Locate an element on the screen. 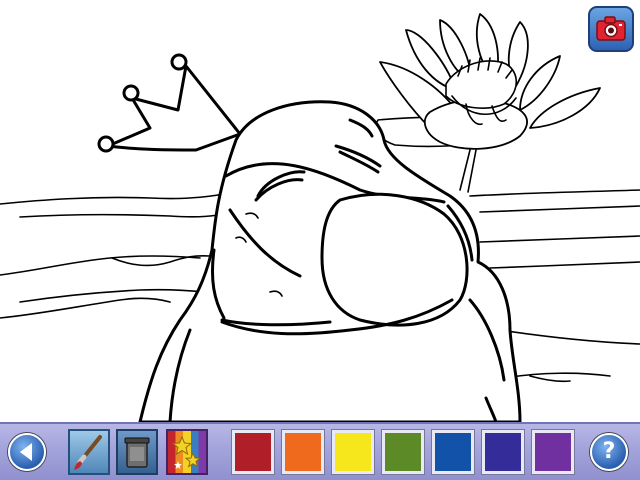 The height and width of the screenshot is (480, 640). color-swatch-yellow is located at coordinates (353, 452).